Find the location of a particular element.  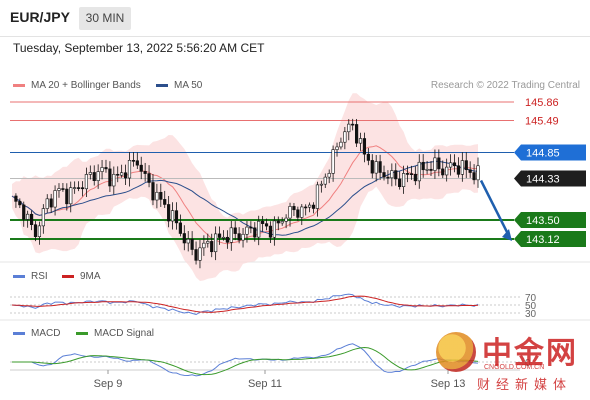

rsi-line is located at coordinates (245, 304).